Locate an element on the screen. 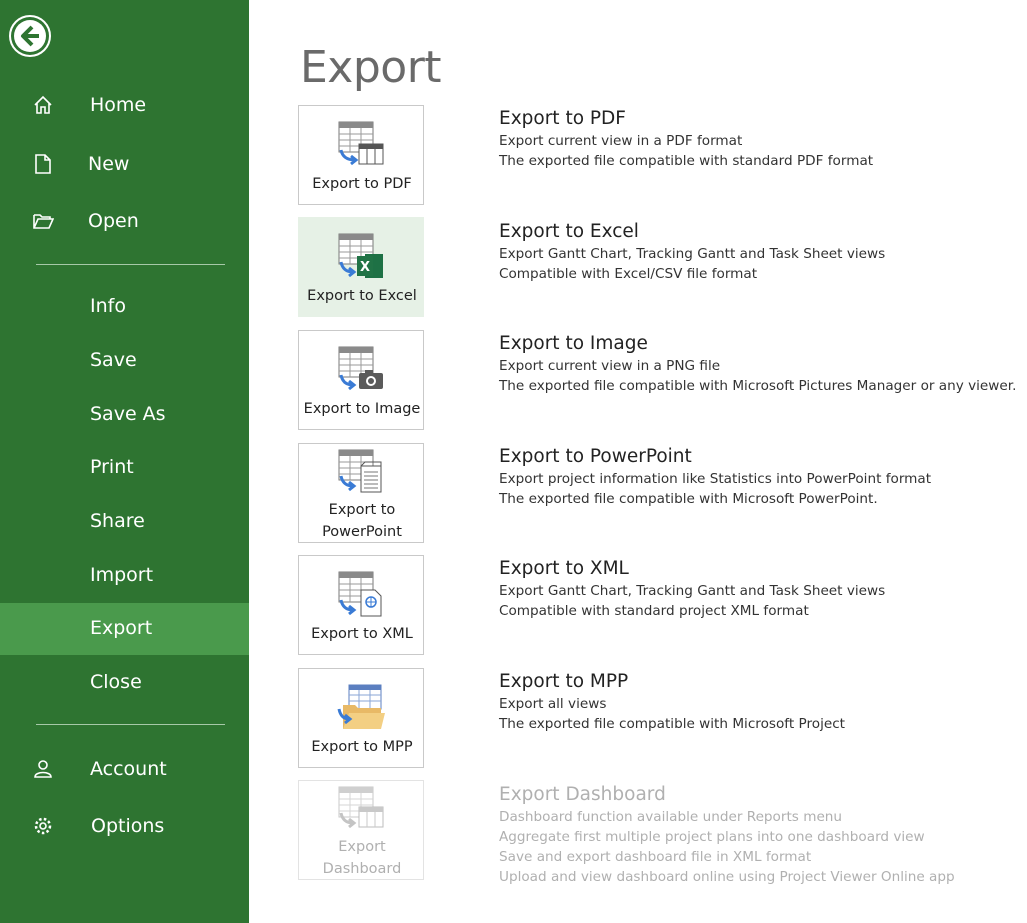 This screenshot has width=1027, height=923. image-export-icon is located at coordinates (360, 368).